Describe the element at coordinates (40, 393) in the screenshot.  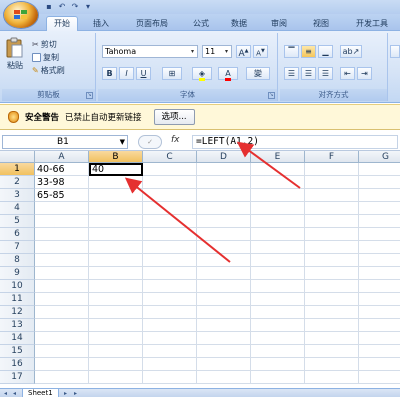
I see `sheet-tab-sheet1: Sheet1` at that location.